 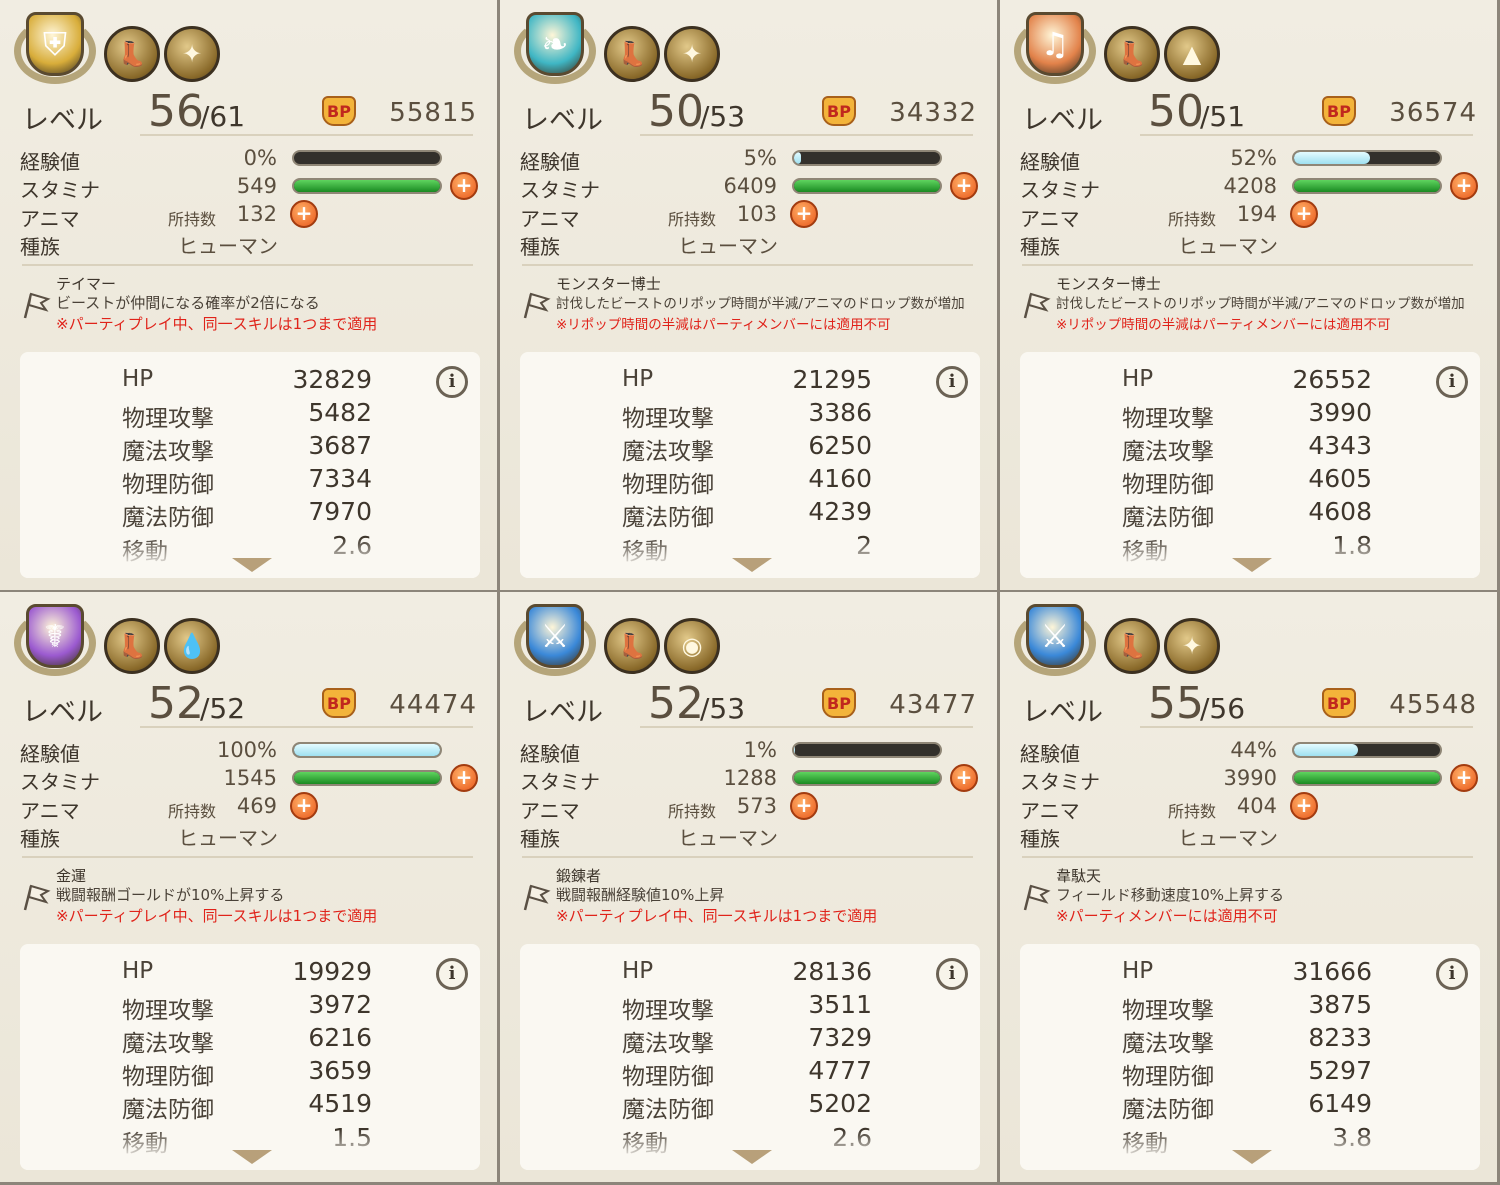 I want to click on level-current: 50, so click(x=1176, y=111).